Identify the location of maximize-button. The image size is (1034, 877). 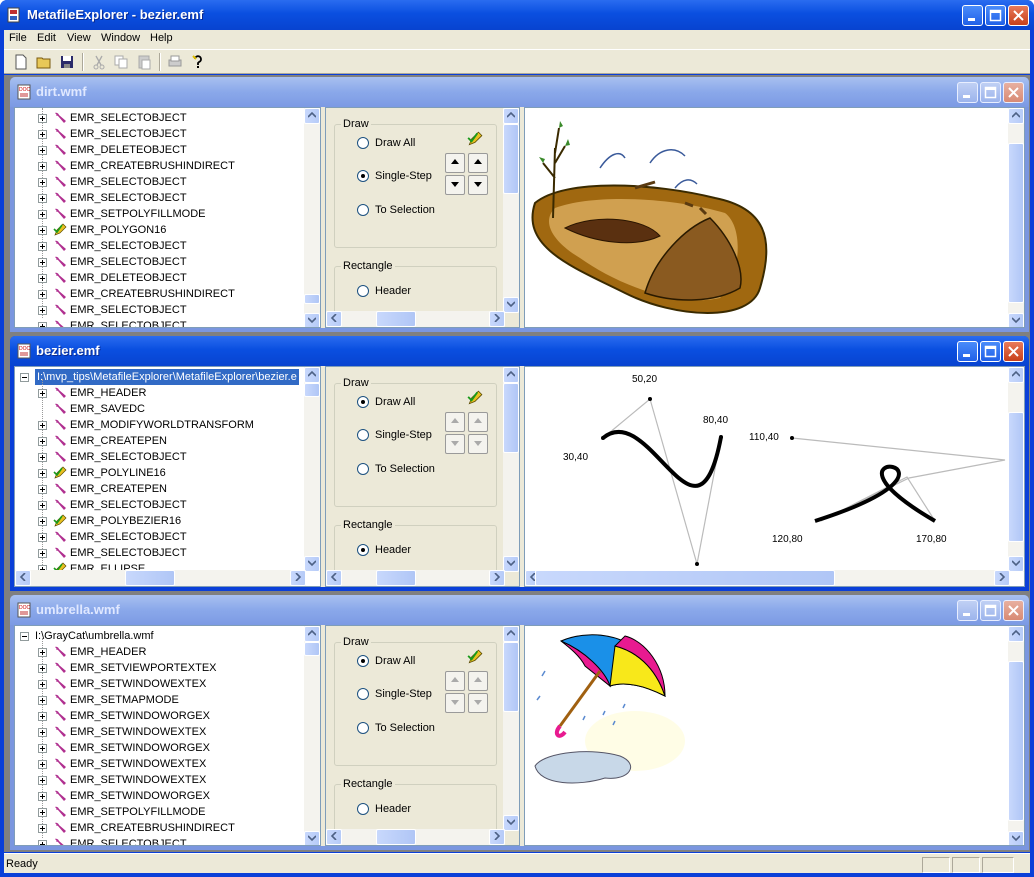
(995, 15).